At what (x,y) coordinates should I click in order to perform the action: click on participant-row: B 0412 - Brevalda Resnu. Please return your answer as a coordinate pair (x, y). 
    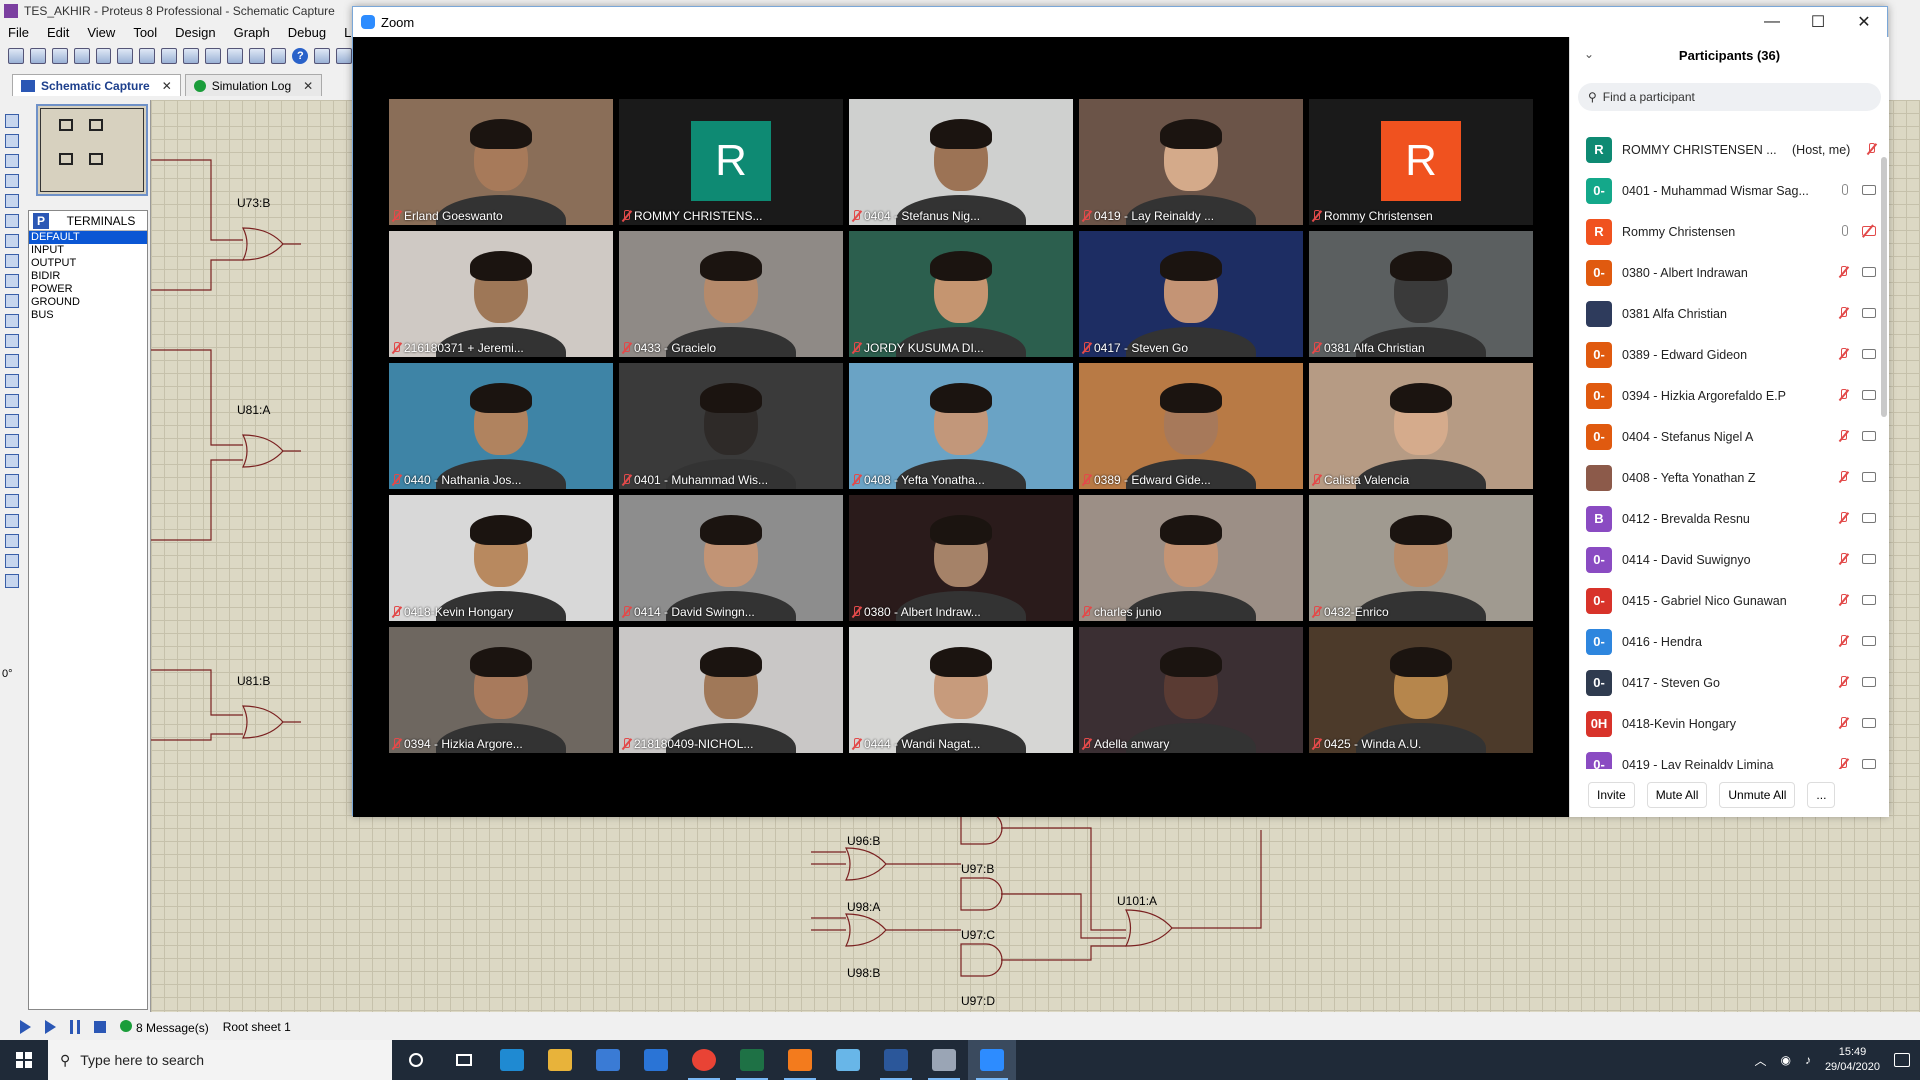
    Looking at the image, I should click on (1726, 518).